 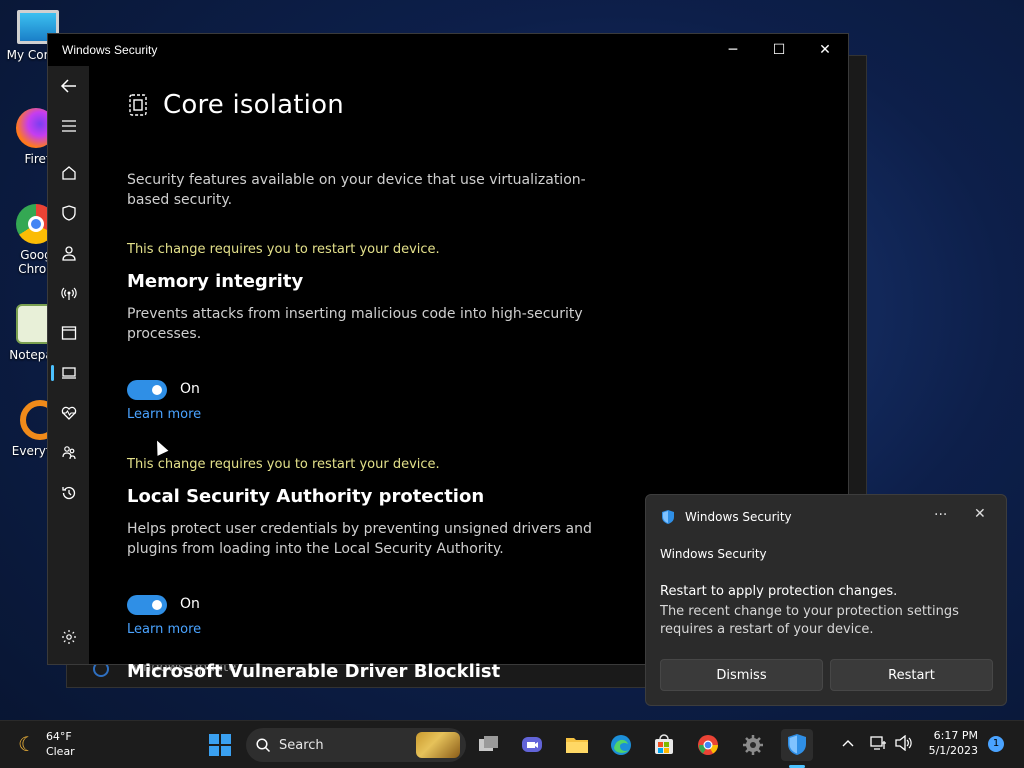 I want to click on browser-window-icon, so click(x=68, y=333).